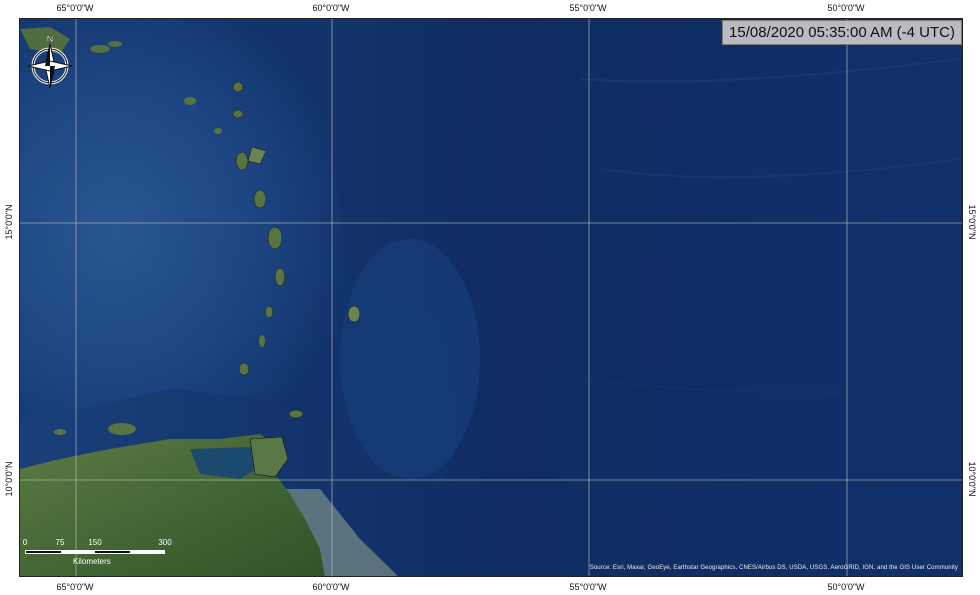 The image size is (980, 595). I want to click on bottom-label-65w: 65°0'0"W, so click(75, 587).